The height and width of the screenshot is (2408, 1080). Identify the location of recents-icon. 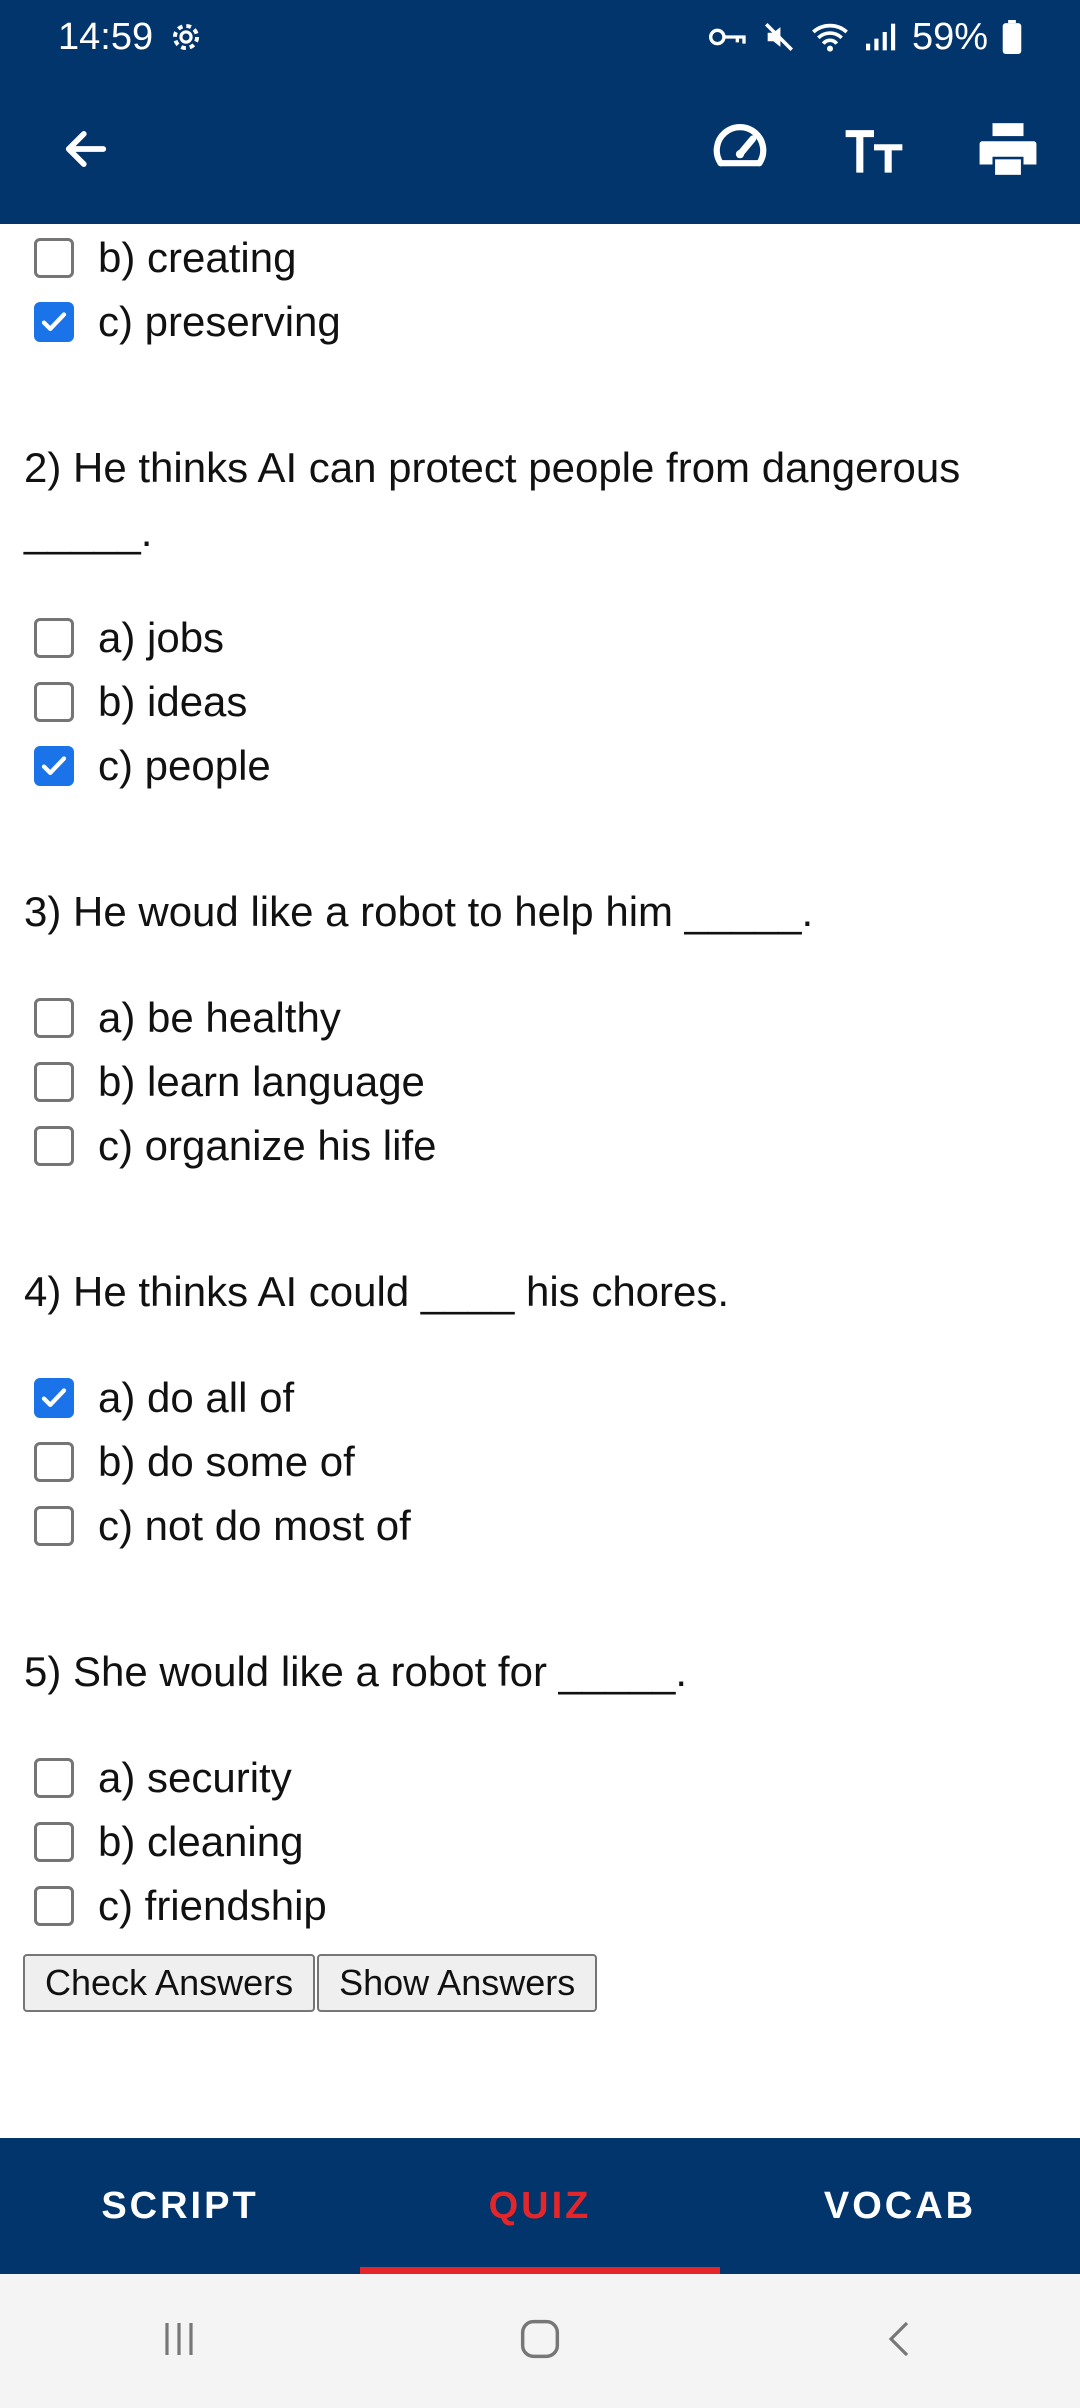
(179, 2338).